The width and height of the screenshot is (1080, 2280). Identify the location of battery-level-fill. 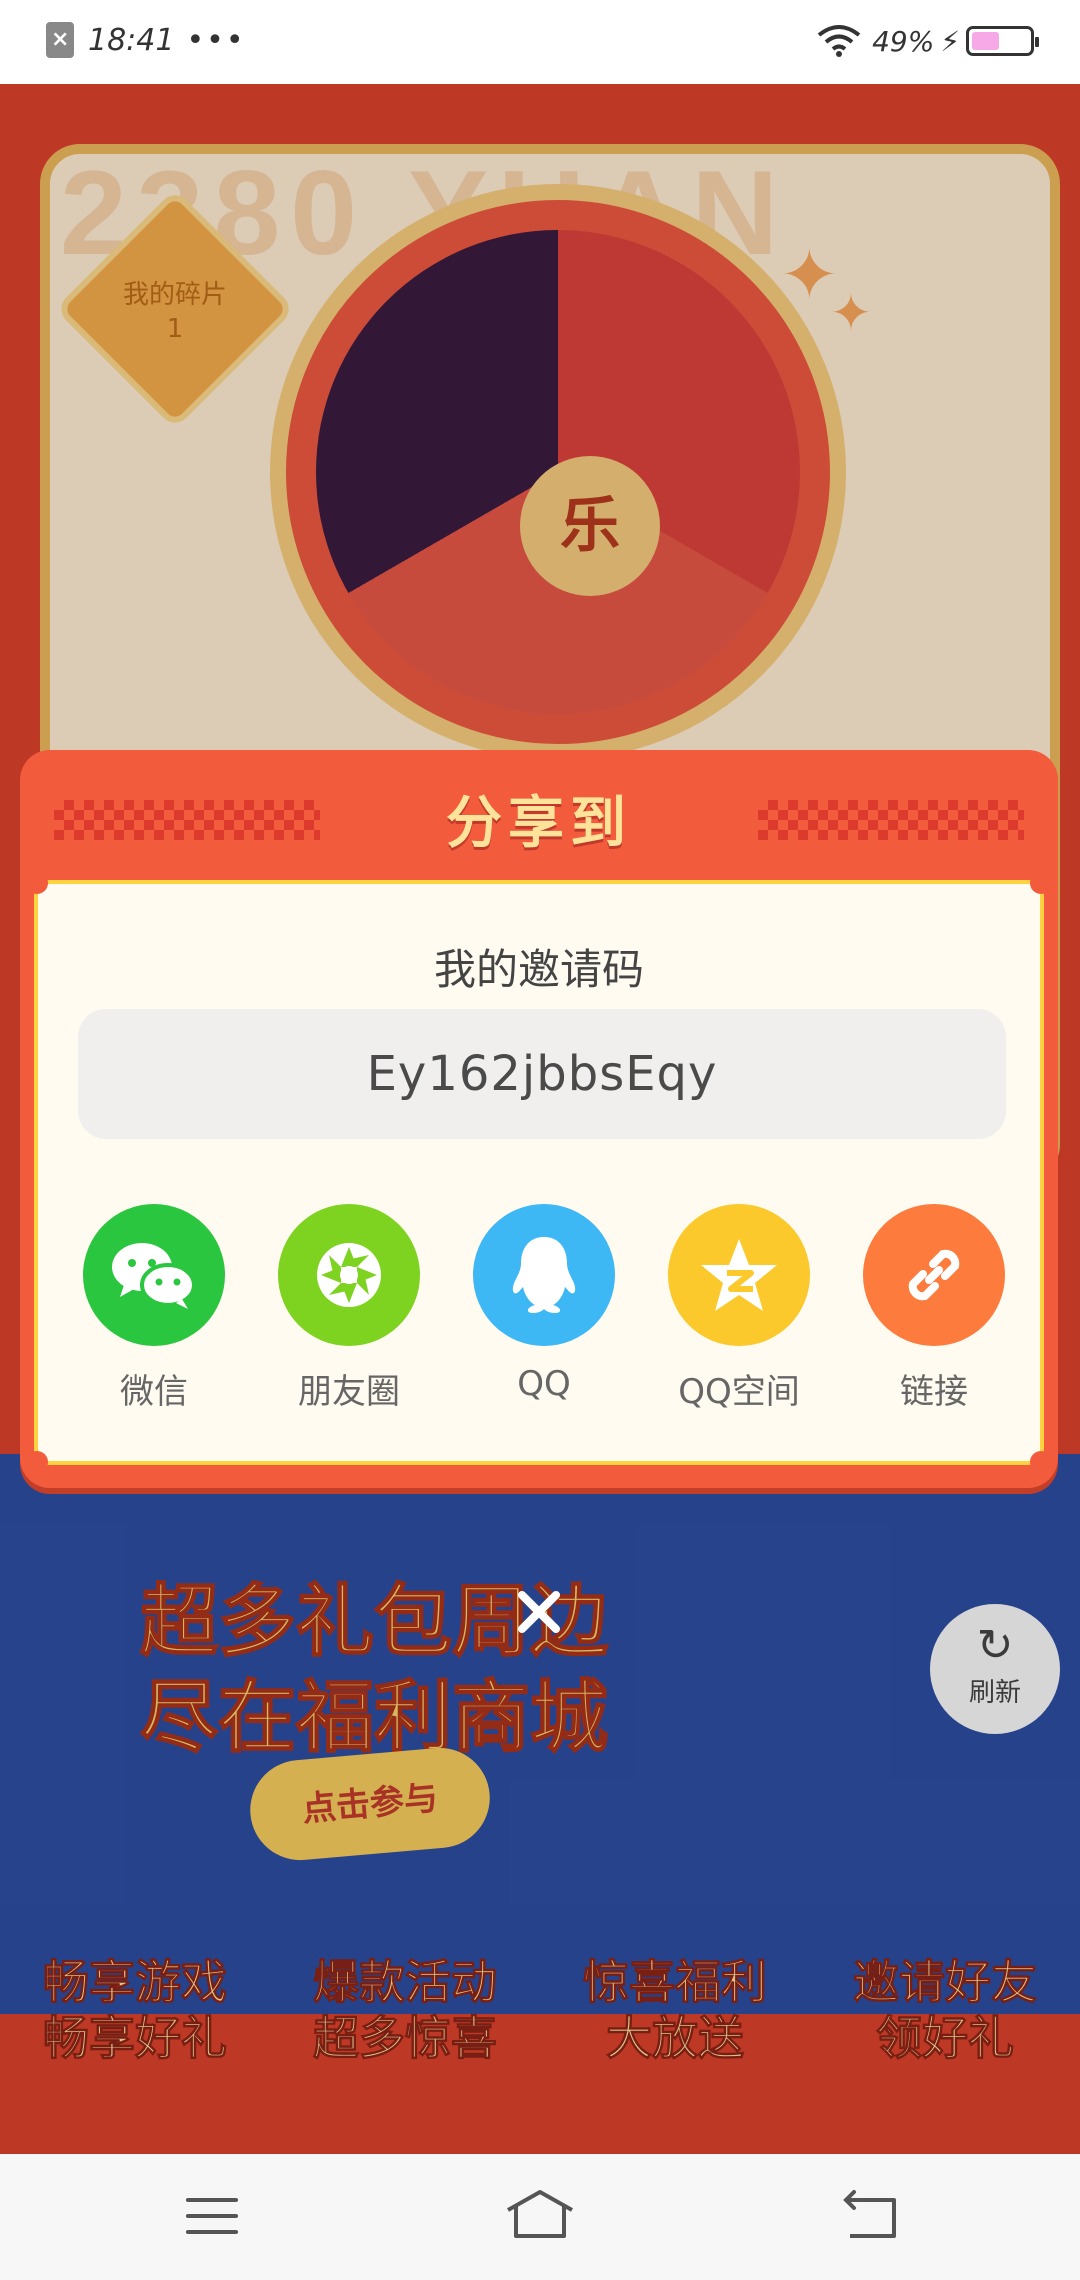
(986, 41).